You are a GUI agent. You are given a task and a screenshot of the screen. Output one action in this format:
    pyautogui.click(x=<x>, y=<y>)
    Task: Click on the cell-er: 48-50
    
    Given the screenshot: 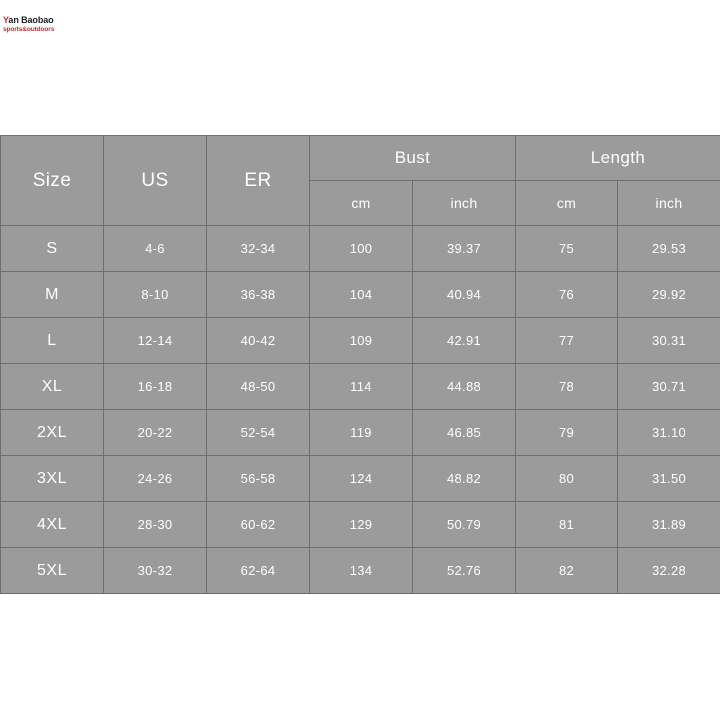 What is the action you would take?
    pyautogui.click(x=258, y=386)
    